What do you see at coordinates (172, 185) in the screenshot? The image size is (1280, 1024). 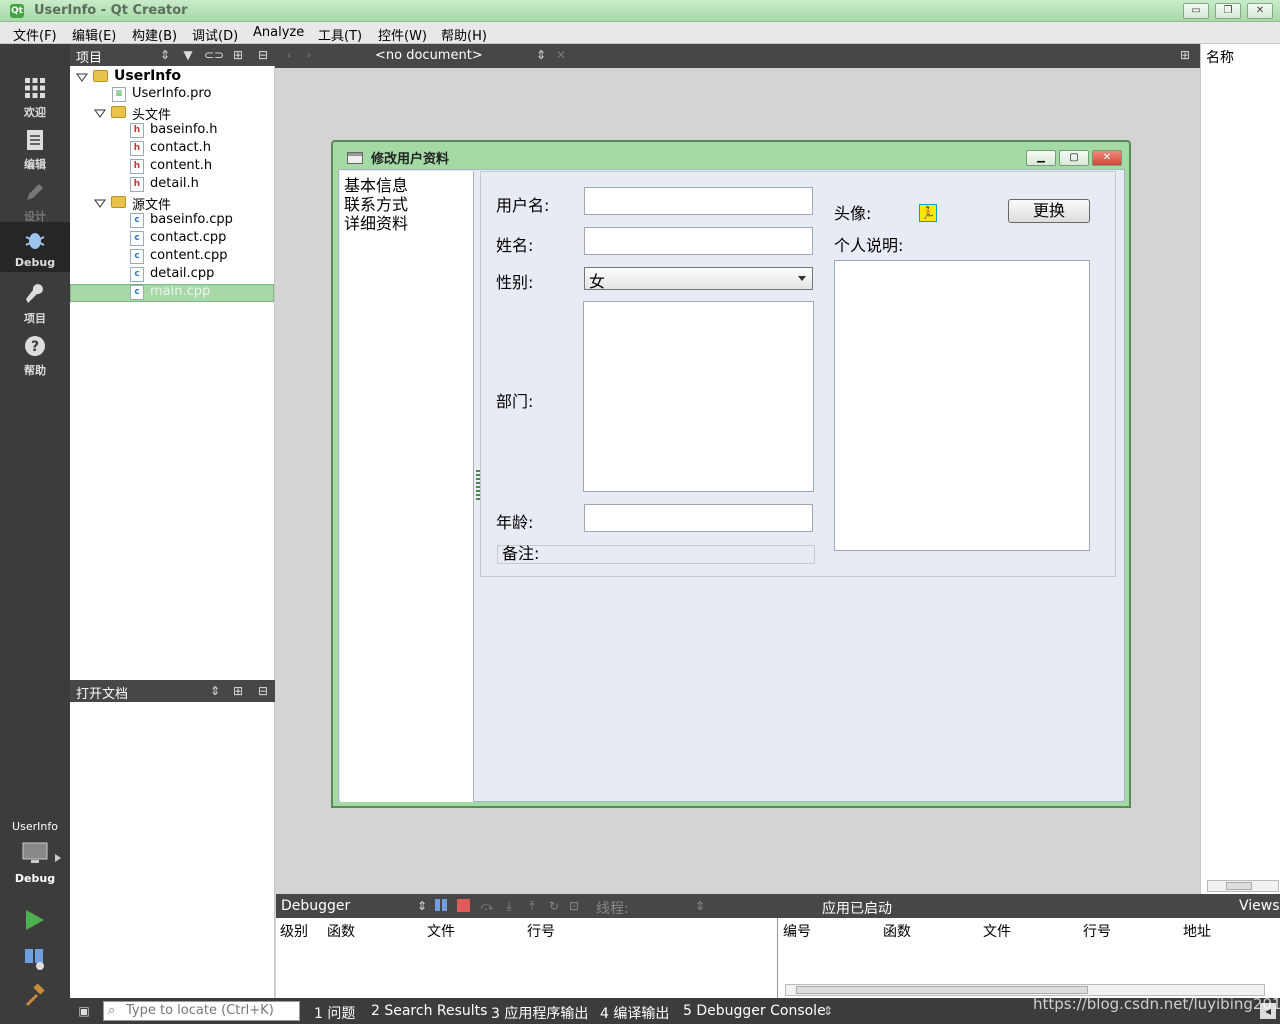 I see `tree-item-header: h detail.h` at bounding box center [172, 185].